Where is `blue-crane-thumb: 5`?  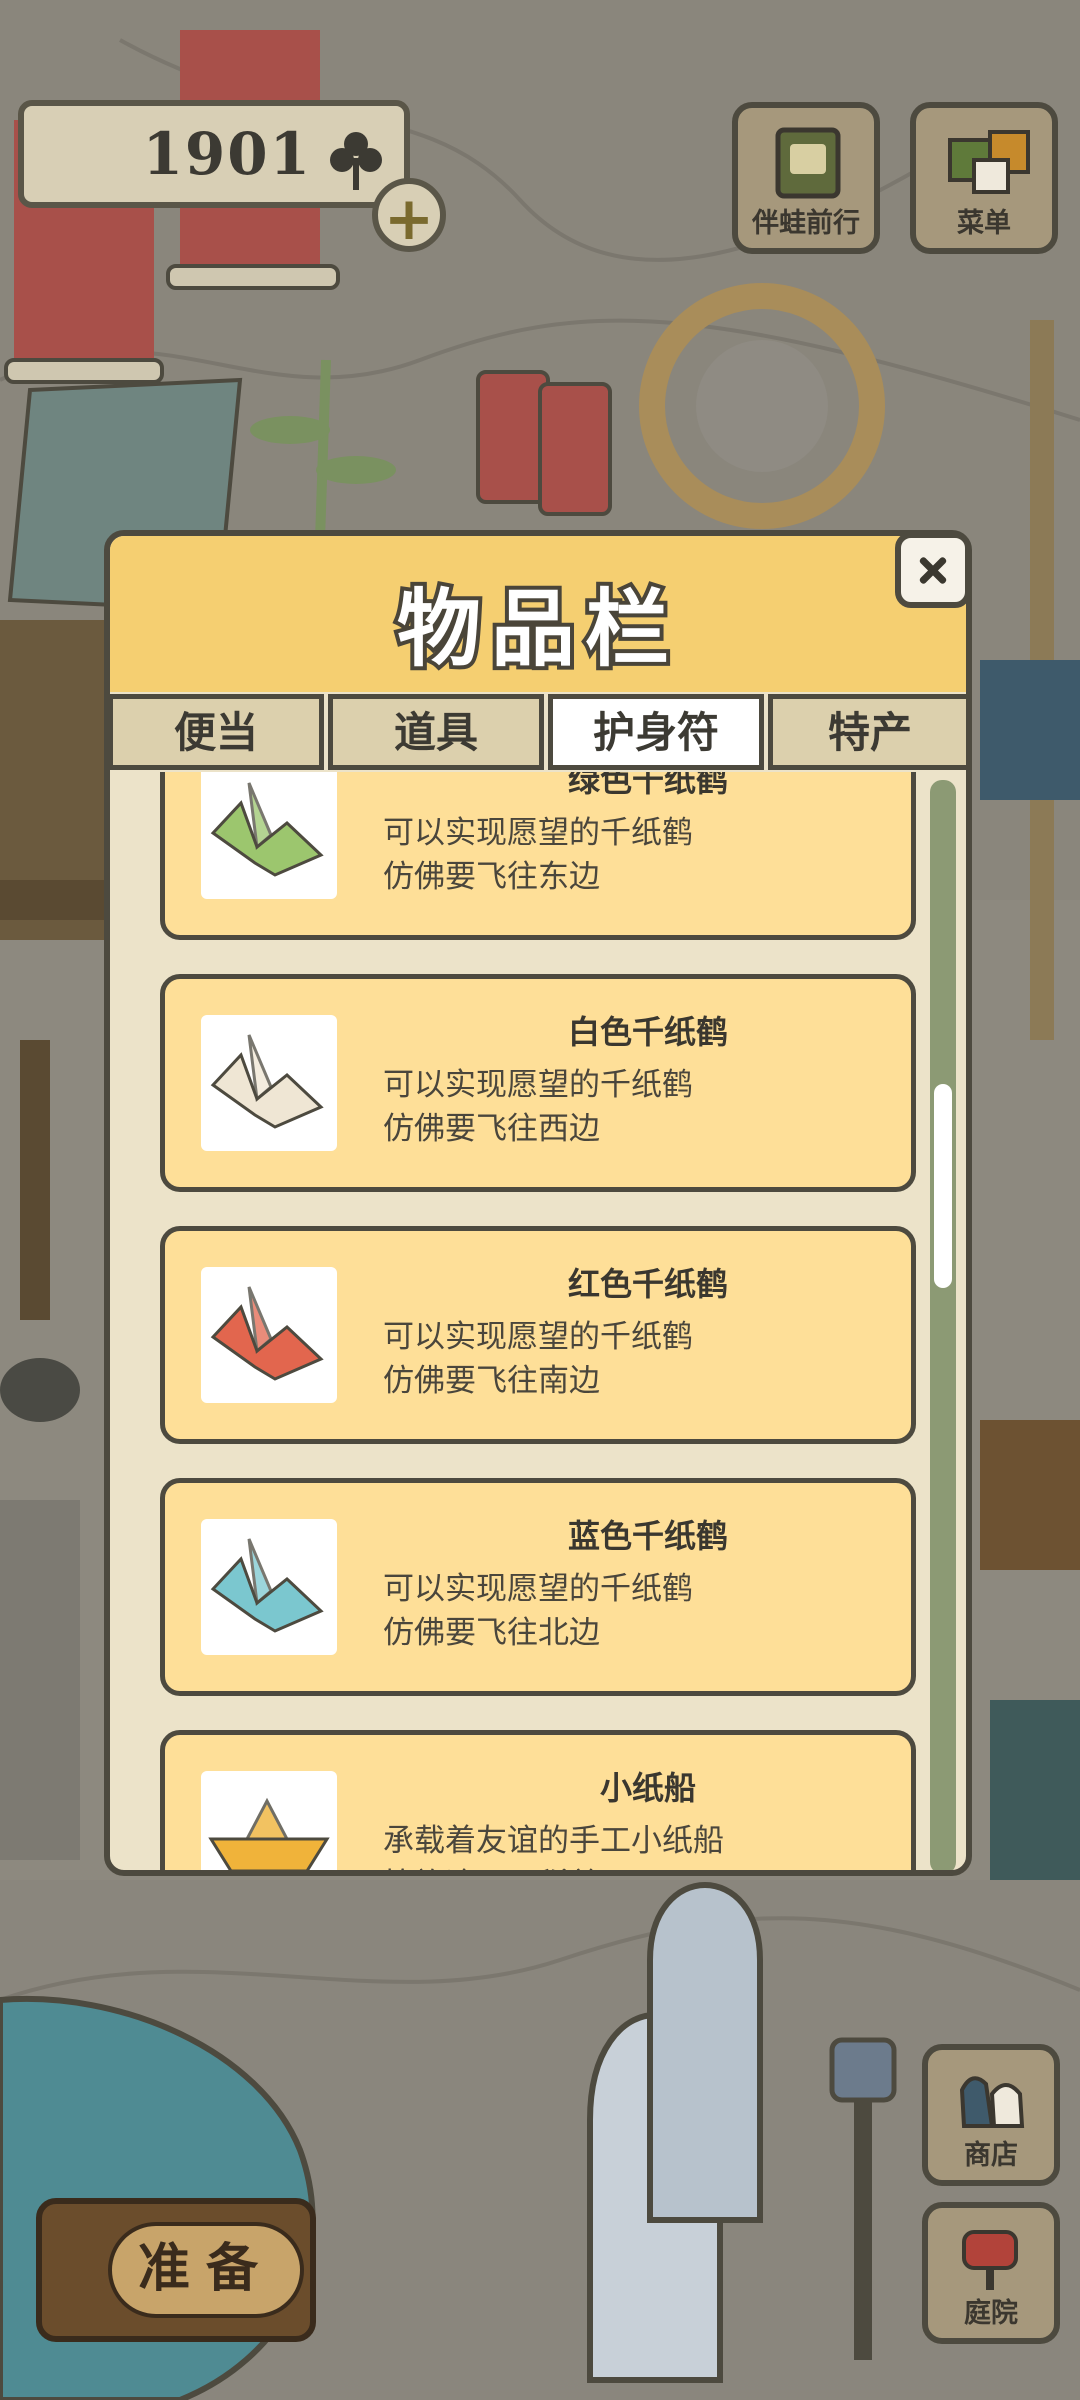 blue-crane-thumb: 5 is located at coordinates (269, 1587).